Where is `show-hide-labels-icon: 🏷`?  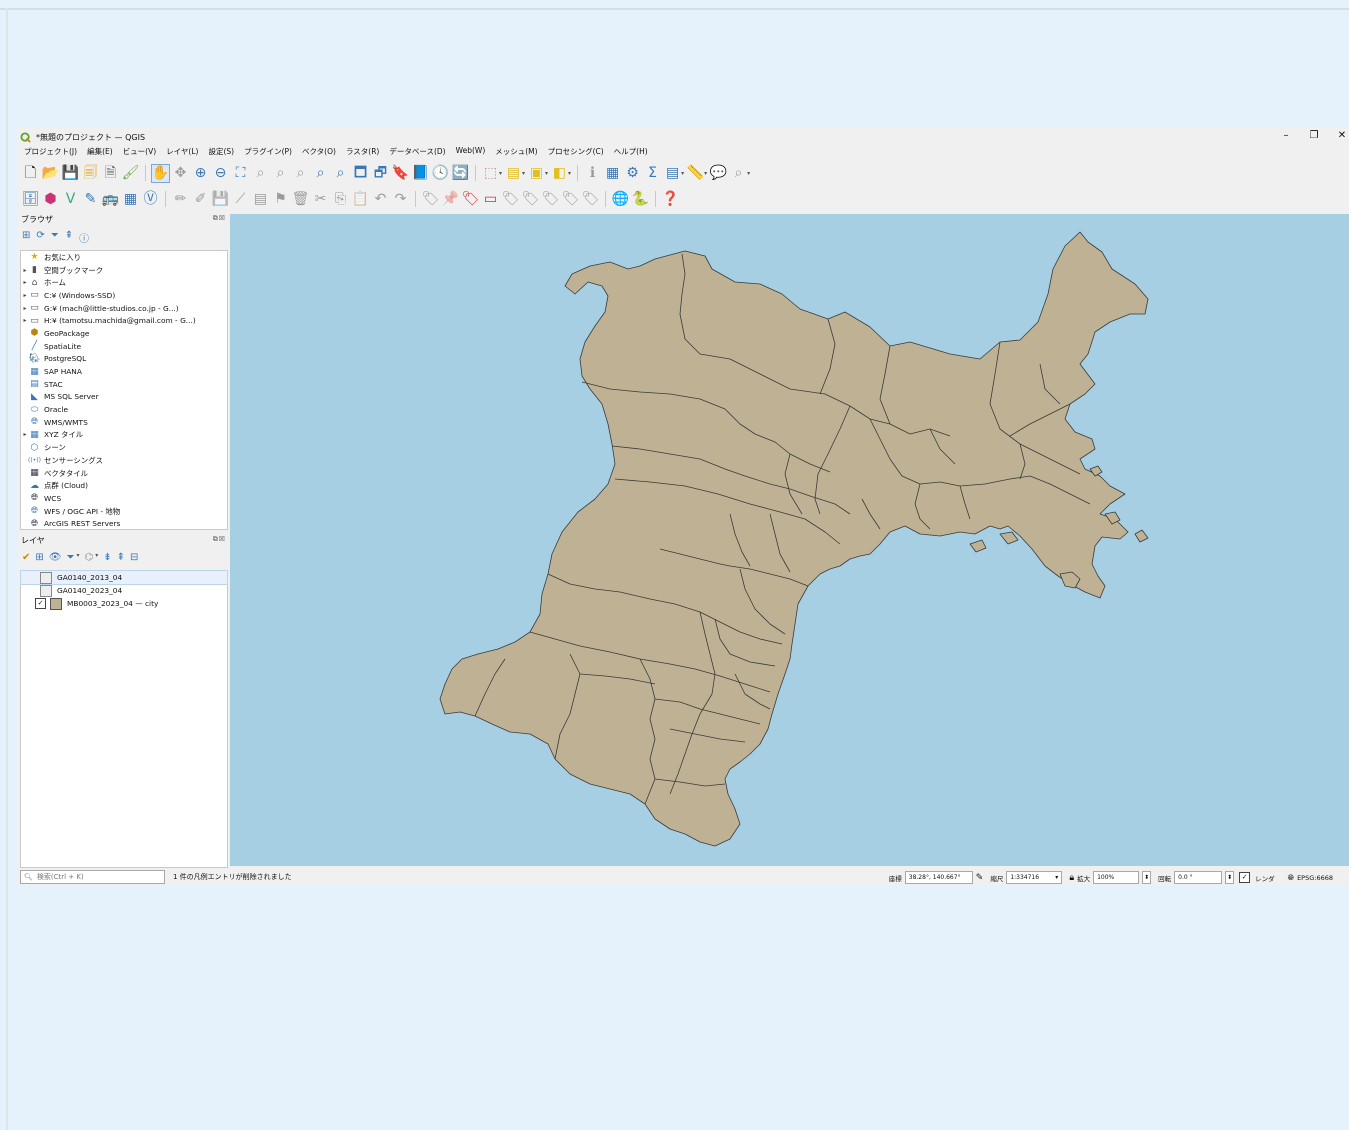
show-hide-labels-icon: 🏷 is located at coordinates (591, 199).